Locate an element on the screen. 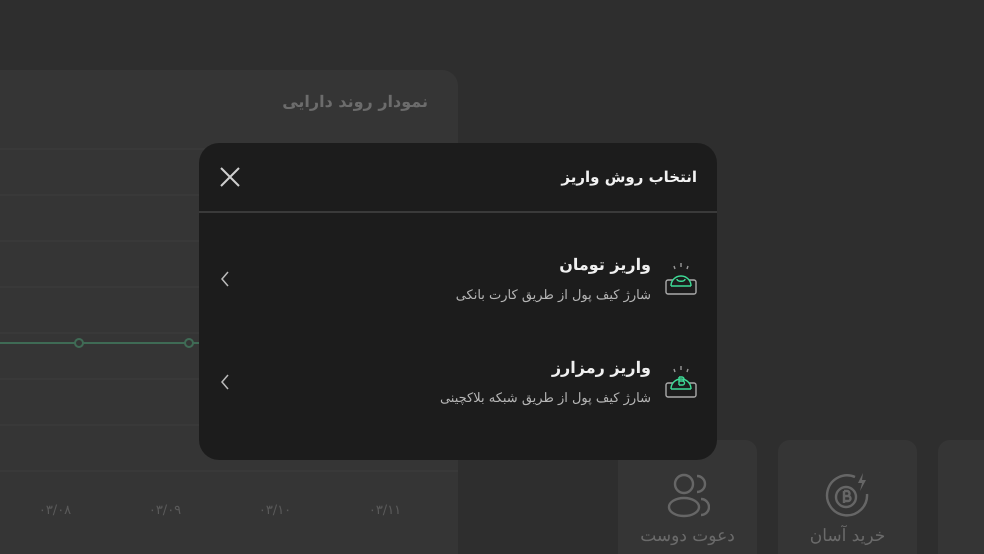 The width and height of the screenshot is (984, 554). option-description: شارژ کیف پول از طریق شبکه بلاکچینی is located at coordinates (544, 398).